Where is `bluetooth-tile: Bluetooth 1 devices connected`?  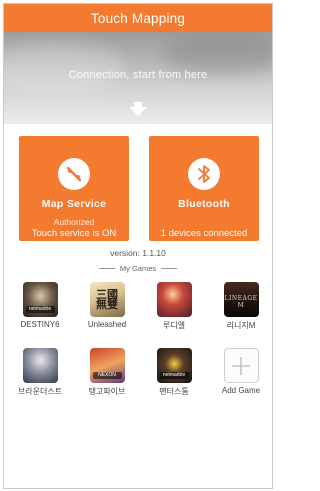
bluetooth-tile: Bluetooth 1 devices connected is located at coordinates (204, 188).